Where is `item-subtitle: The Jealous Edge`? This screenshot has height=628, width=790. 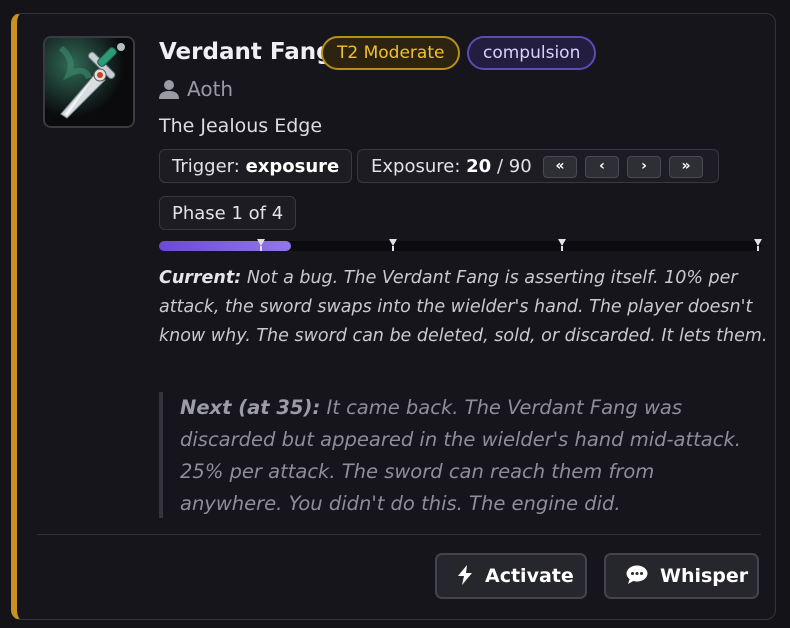
item-subtitle: The Jealous Edge is located at coordinates (241, 126).